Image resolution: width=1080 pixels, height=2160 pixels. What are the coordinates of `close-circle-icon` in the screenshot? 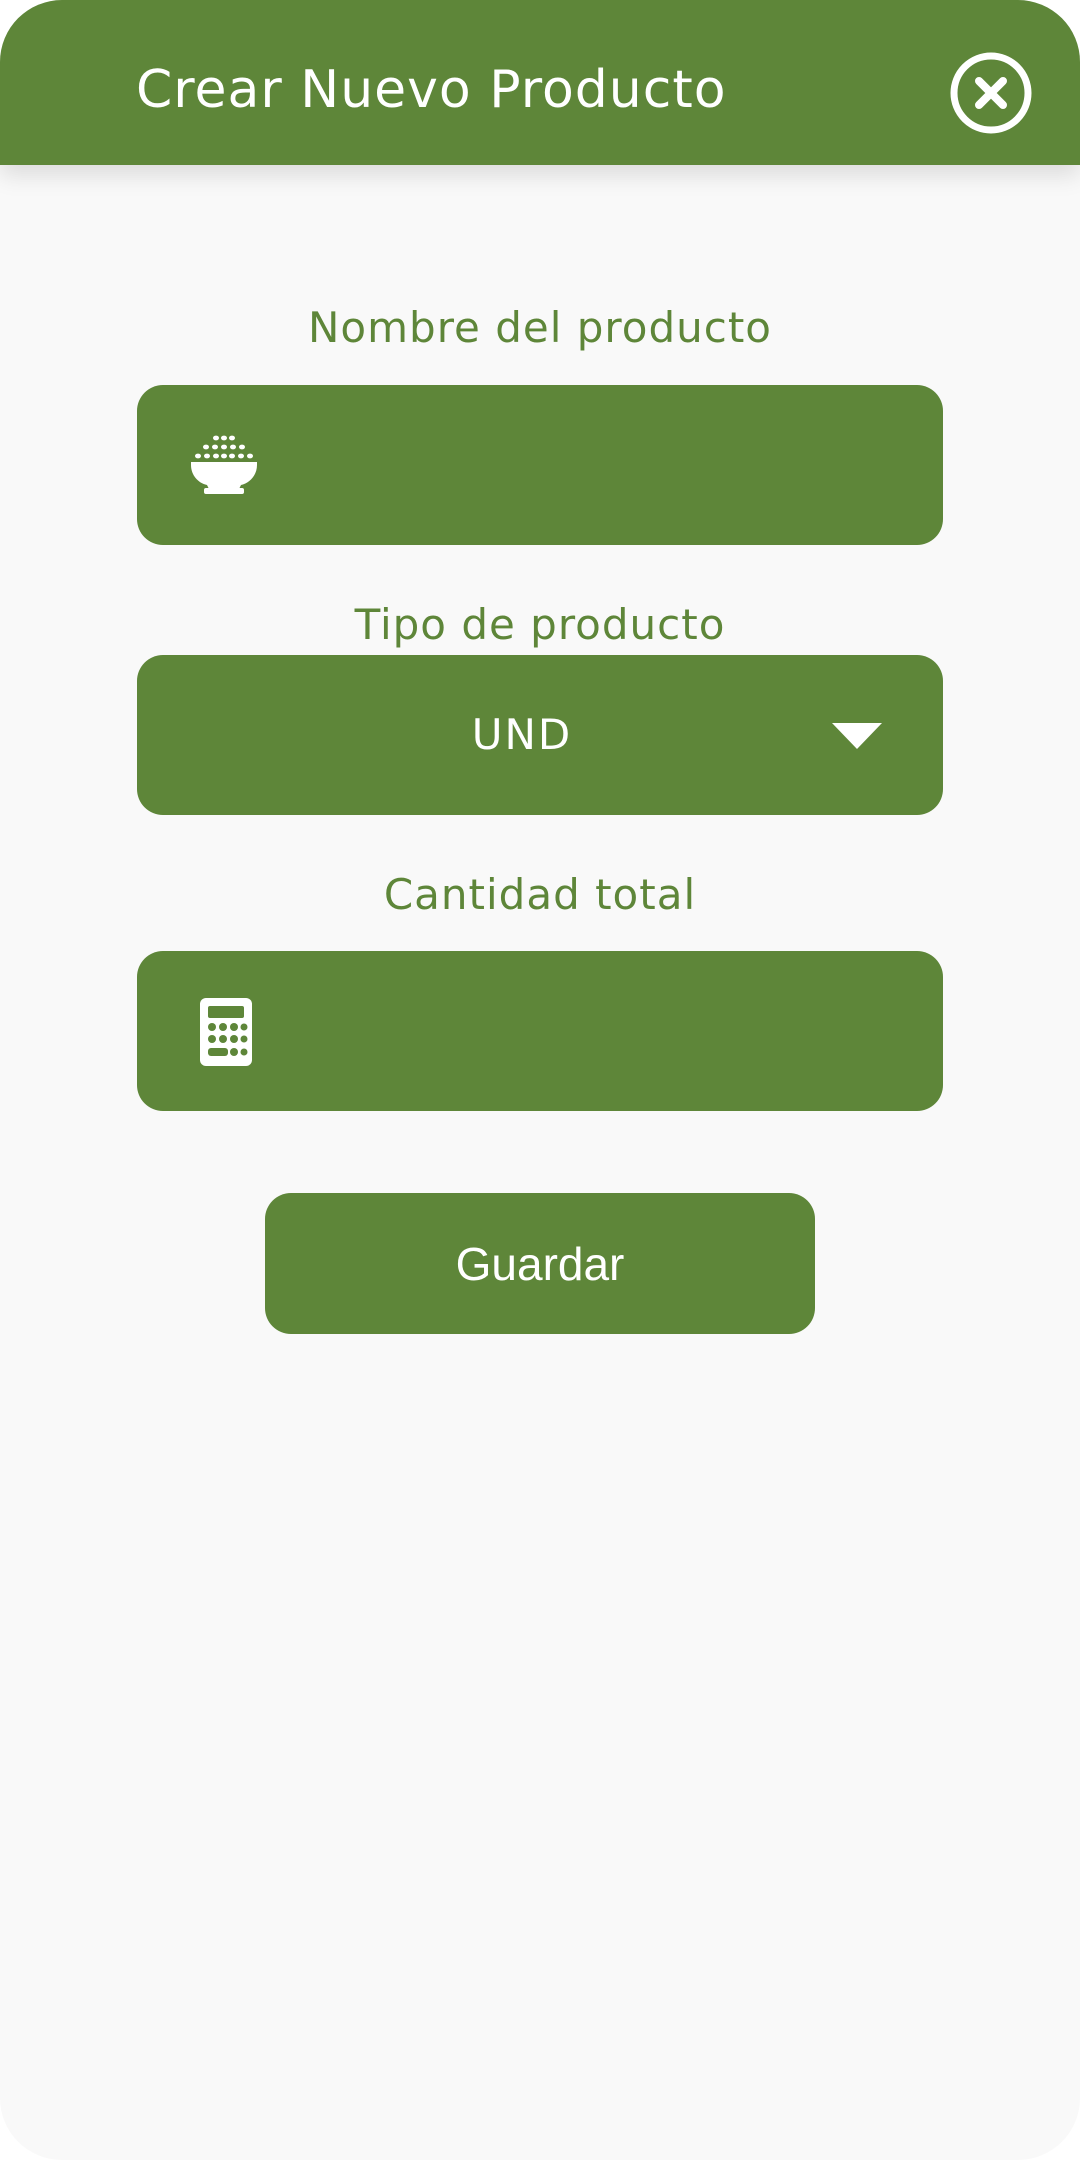 It's located at (991, 93).